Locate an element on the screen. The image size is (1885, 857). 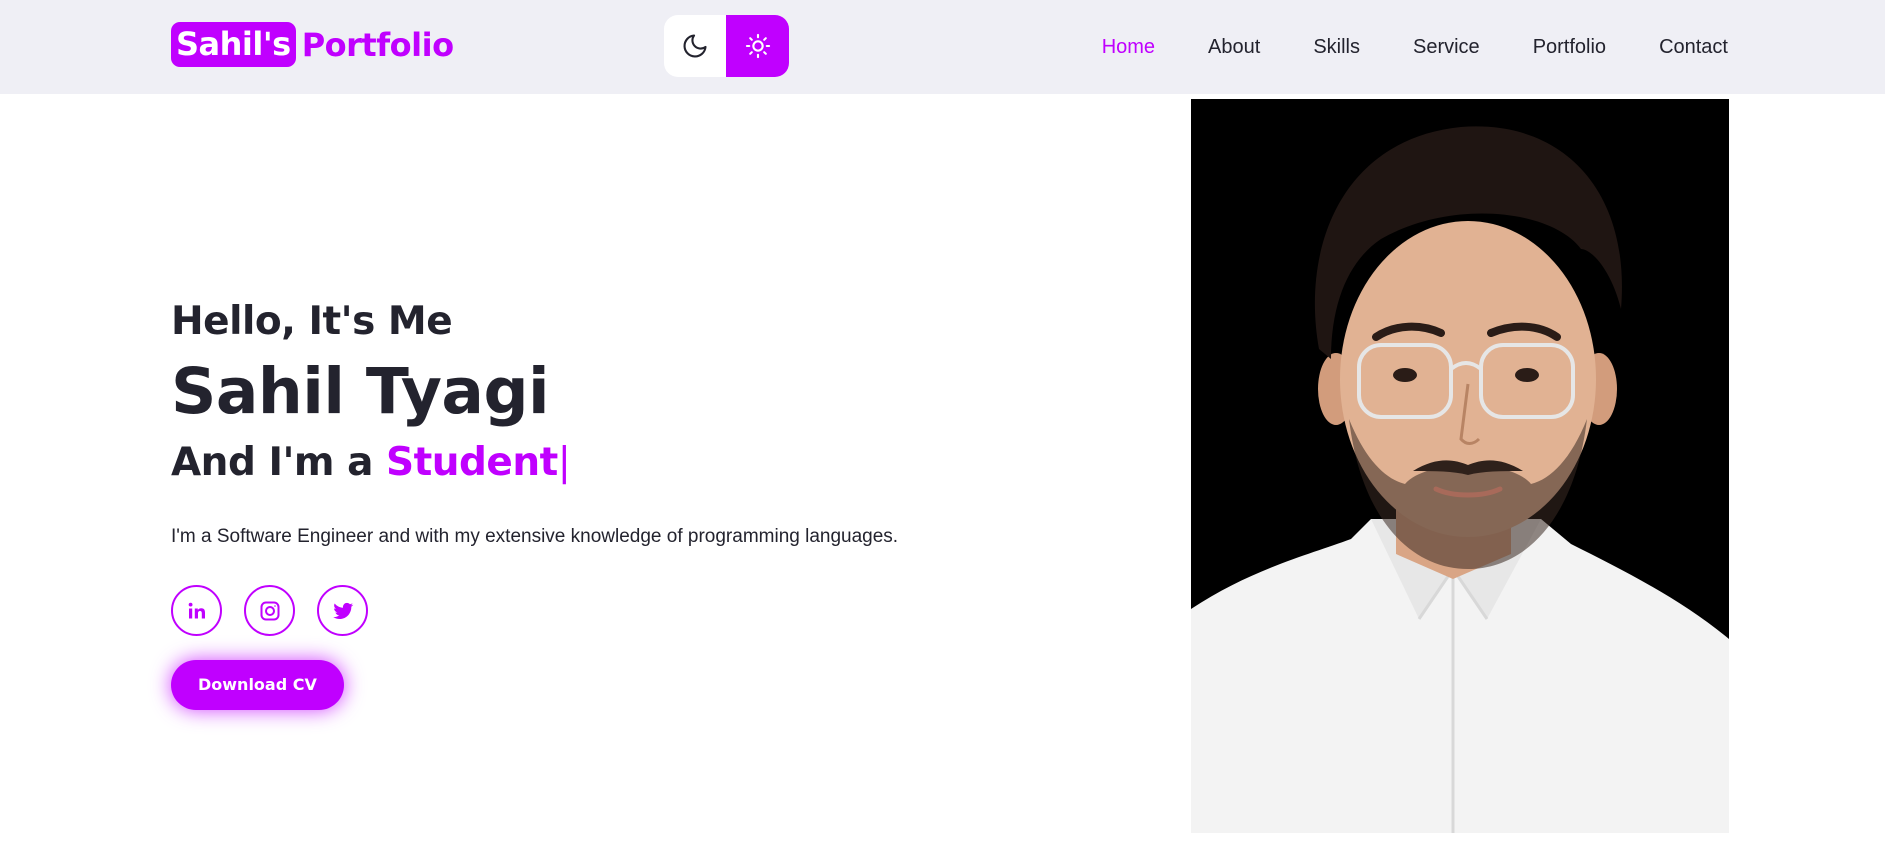
social-links is located at coordinates (621, 610).